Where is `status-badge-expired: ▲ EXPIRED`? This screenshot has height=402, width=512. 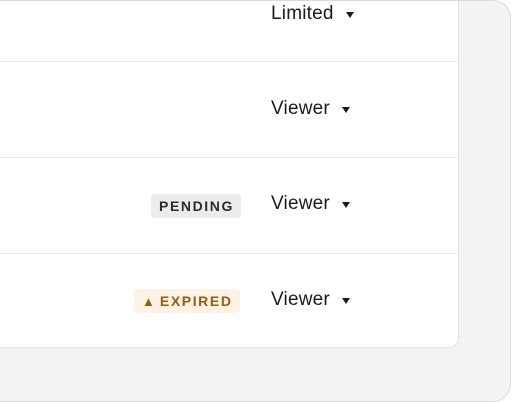 status-badge-expired: ▲ EXPIRED is located at coordinates (187, 301).